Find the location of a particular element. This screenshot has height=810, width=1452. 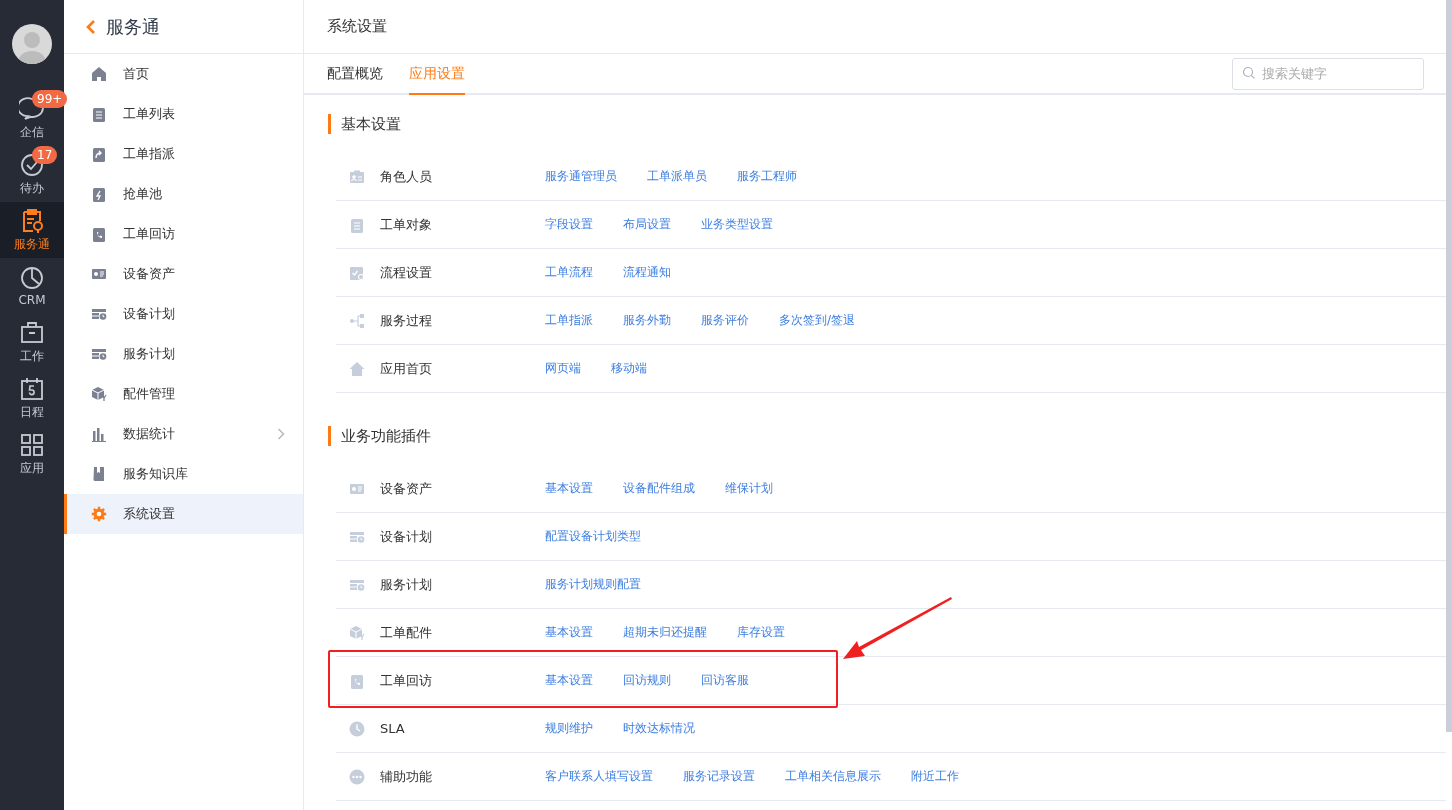

rail-item: 服务通 is located at coordinates (32, 230).